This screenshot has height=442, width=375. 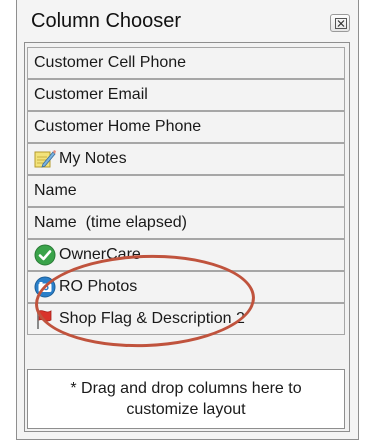 I want to click on column-item-shop-flag-description-2: Shop Flag & Description 2, so click(x=186, y=319).